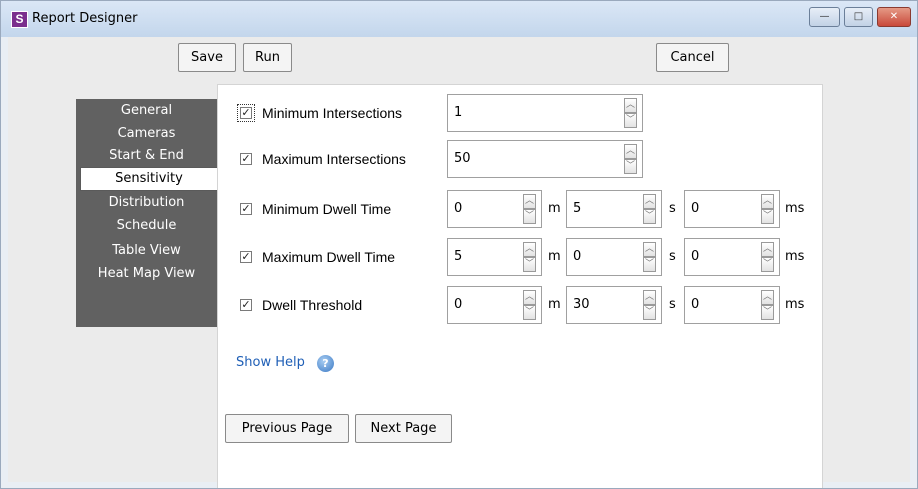 The width and height of the screenshot is (918, 489). Describe the element at coordinates (146, 251) in the screenshot. I see `sidebar-item-table-view: Table View` at that location.